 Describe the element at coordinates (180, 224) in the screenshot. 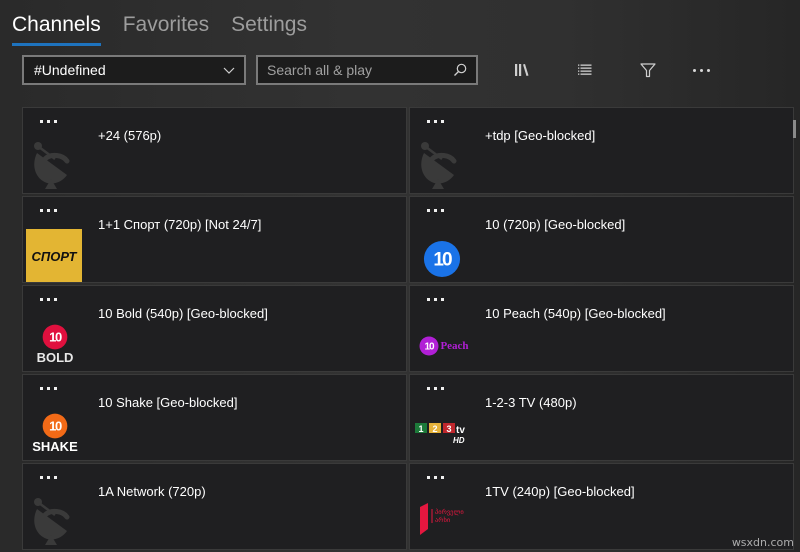

I see `channel-title: 1+1 Спорт (720p) [Not 24/7]` at that location.